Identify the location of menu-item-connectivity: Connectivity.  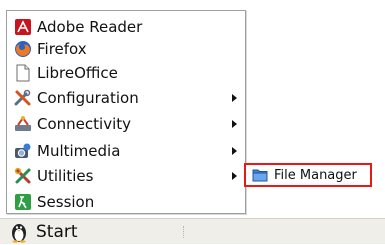
(127, 124).